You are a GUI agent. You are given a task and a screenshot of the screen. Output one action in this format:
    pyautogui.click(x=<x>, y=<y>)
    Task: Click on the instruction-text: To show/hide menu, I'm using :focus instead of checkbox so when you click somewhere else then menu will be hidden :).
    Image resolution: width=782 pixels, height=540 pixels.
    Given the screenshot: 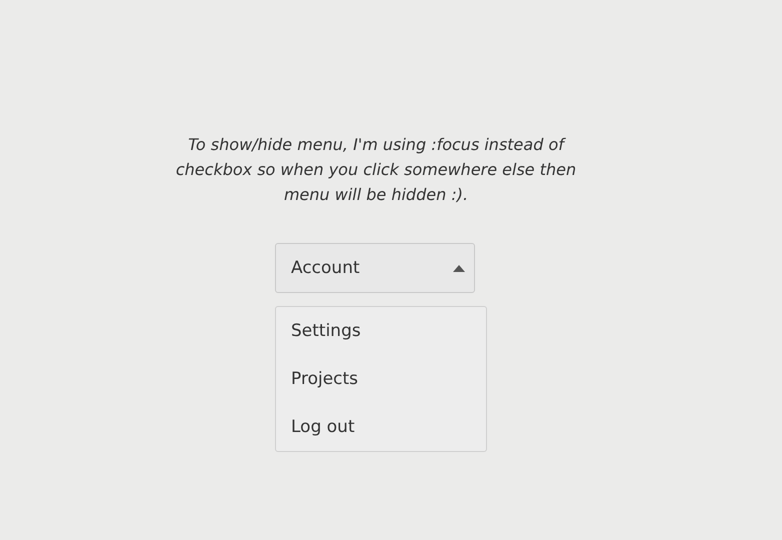 What is the action you would take?
    pyautogui.click(x=376, y=170)
    